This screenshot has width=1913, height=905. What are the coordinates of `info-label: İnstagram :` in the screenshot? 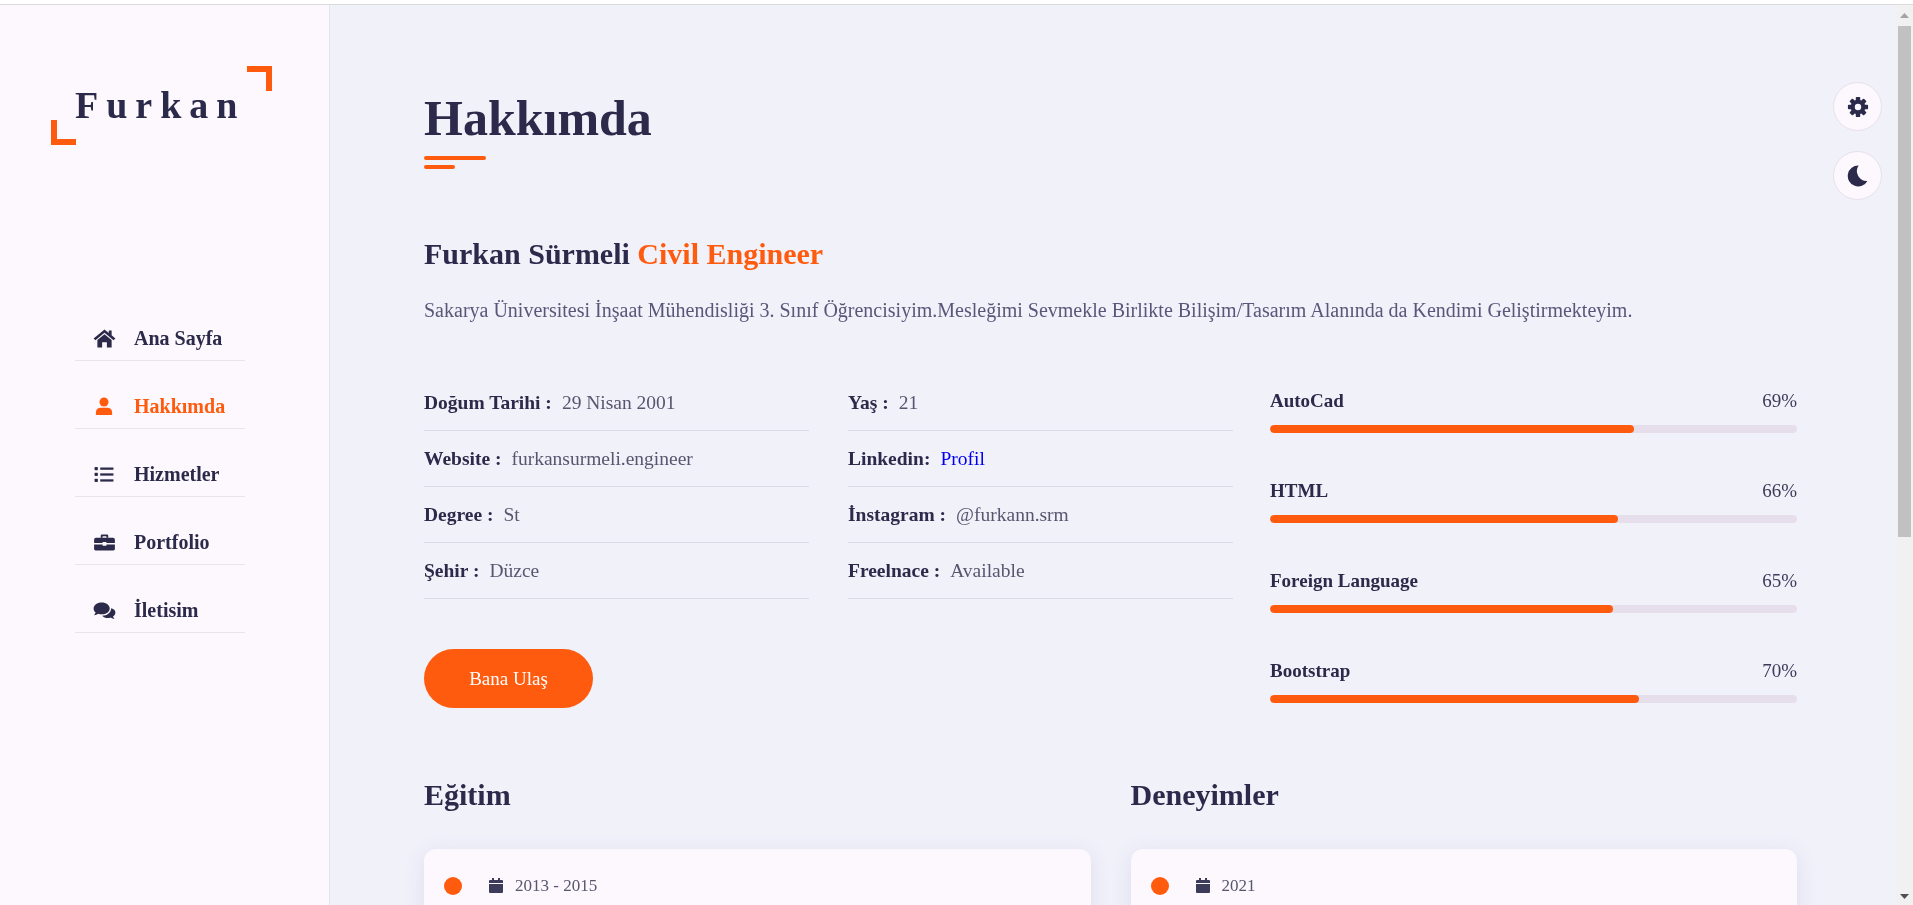 It's located at (897, 514).